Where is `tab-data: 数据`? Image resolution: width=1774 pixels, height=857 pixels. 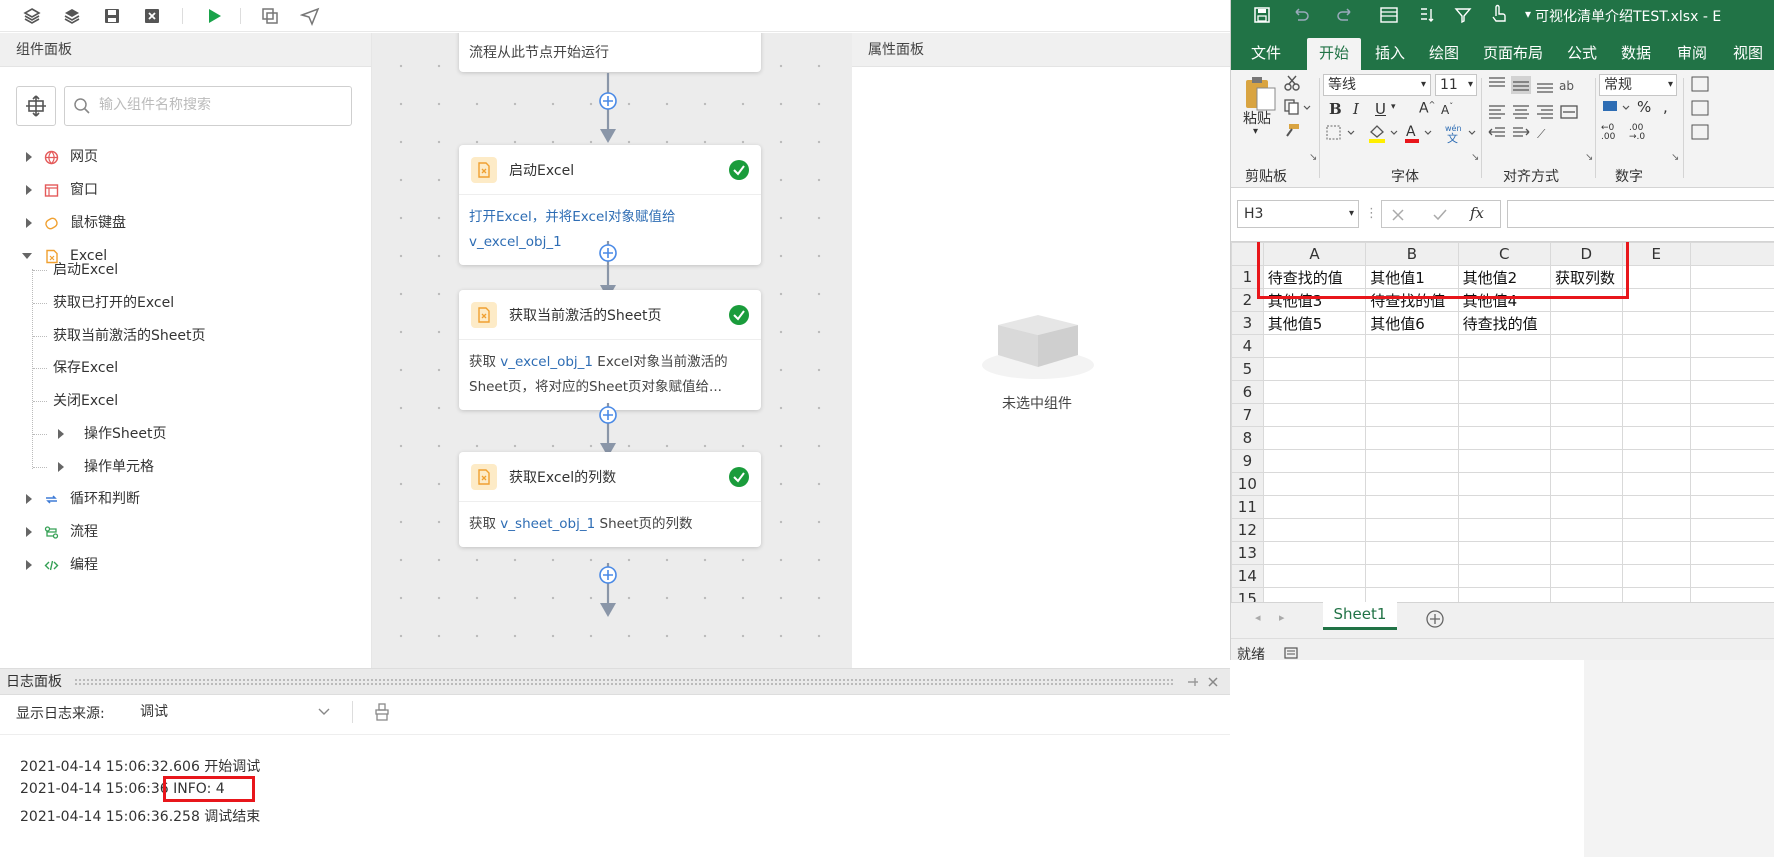 tab-data: 数据 is located at coordinates (1636, 52).